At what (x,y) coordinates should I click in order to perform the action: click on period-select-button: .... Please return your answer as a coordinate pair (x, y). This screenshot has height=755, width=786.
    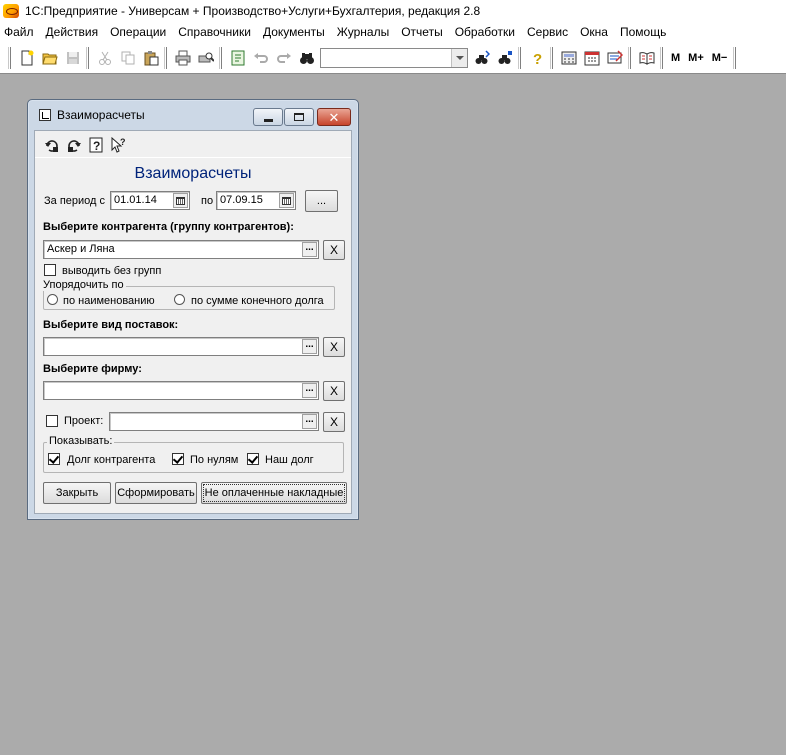
    Looking at the image, I should click on (321, 201).